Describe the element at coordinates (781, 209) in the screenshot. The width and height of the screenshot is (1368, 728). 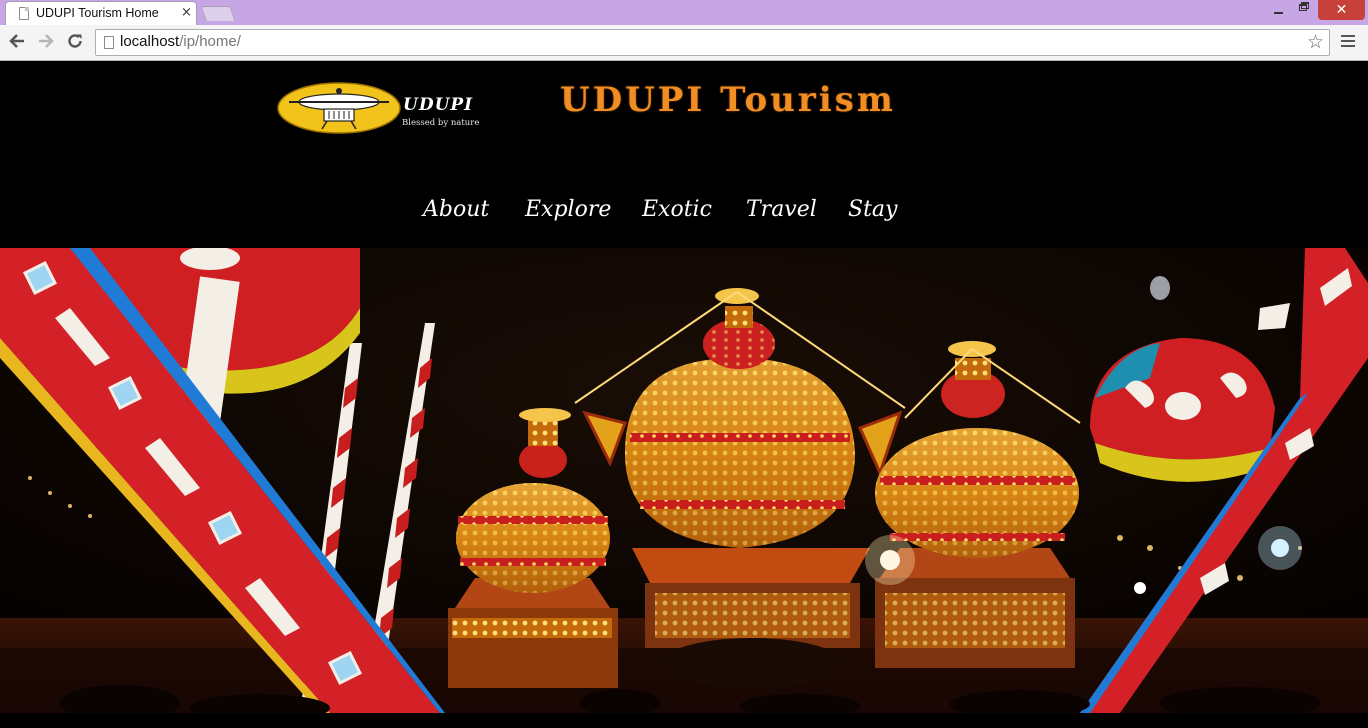
I see `nav-travel: Travel` at that location.